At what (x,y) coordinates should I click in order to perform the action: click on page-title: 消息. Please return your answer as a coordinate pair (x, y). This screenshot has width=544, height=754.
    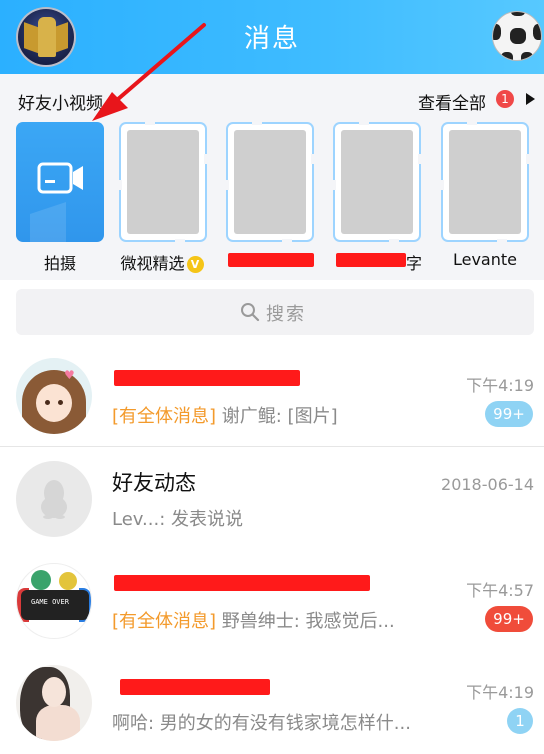
    Looking at the image, I should click on (271, 39).